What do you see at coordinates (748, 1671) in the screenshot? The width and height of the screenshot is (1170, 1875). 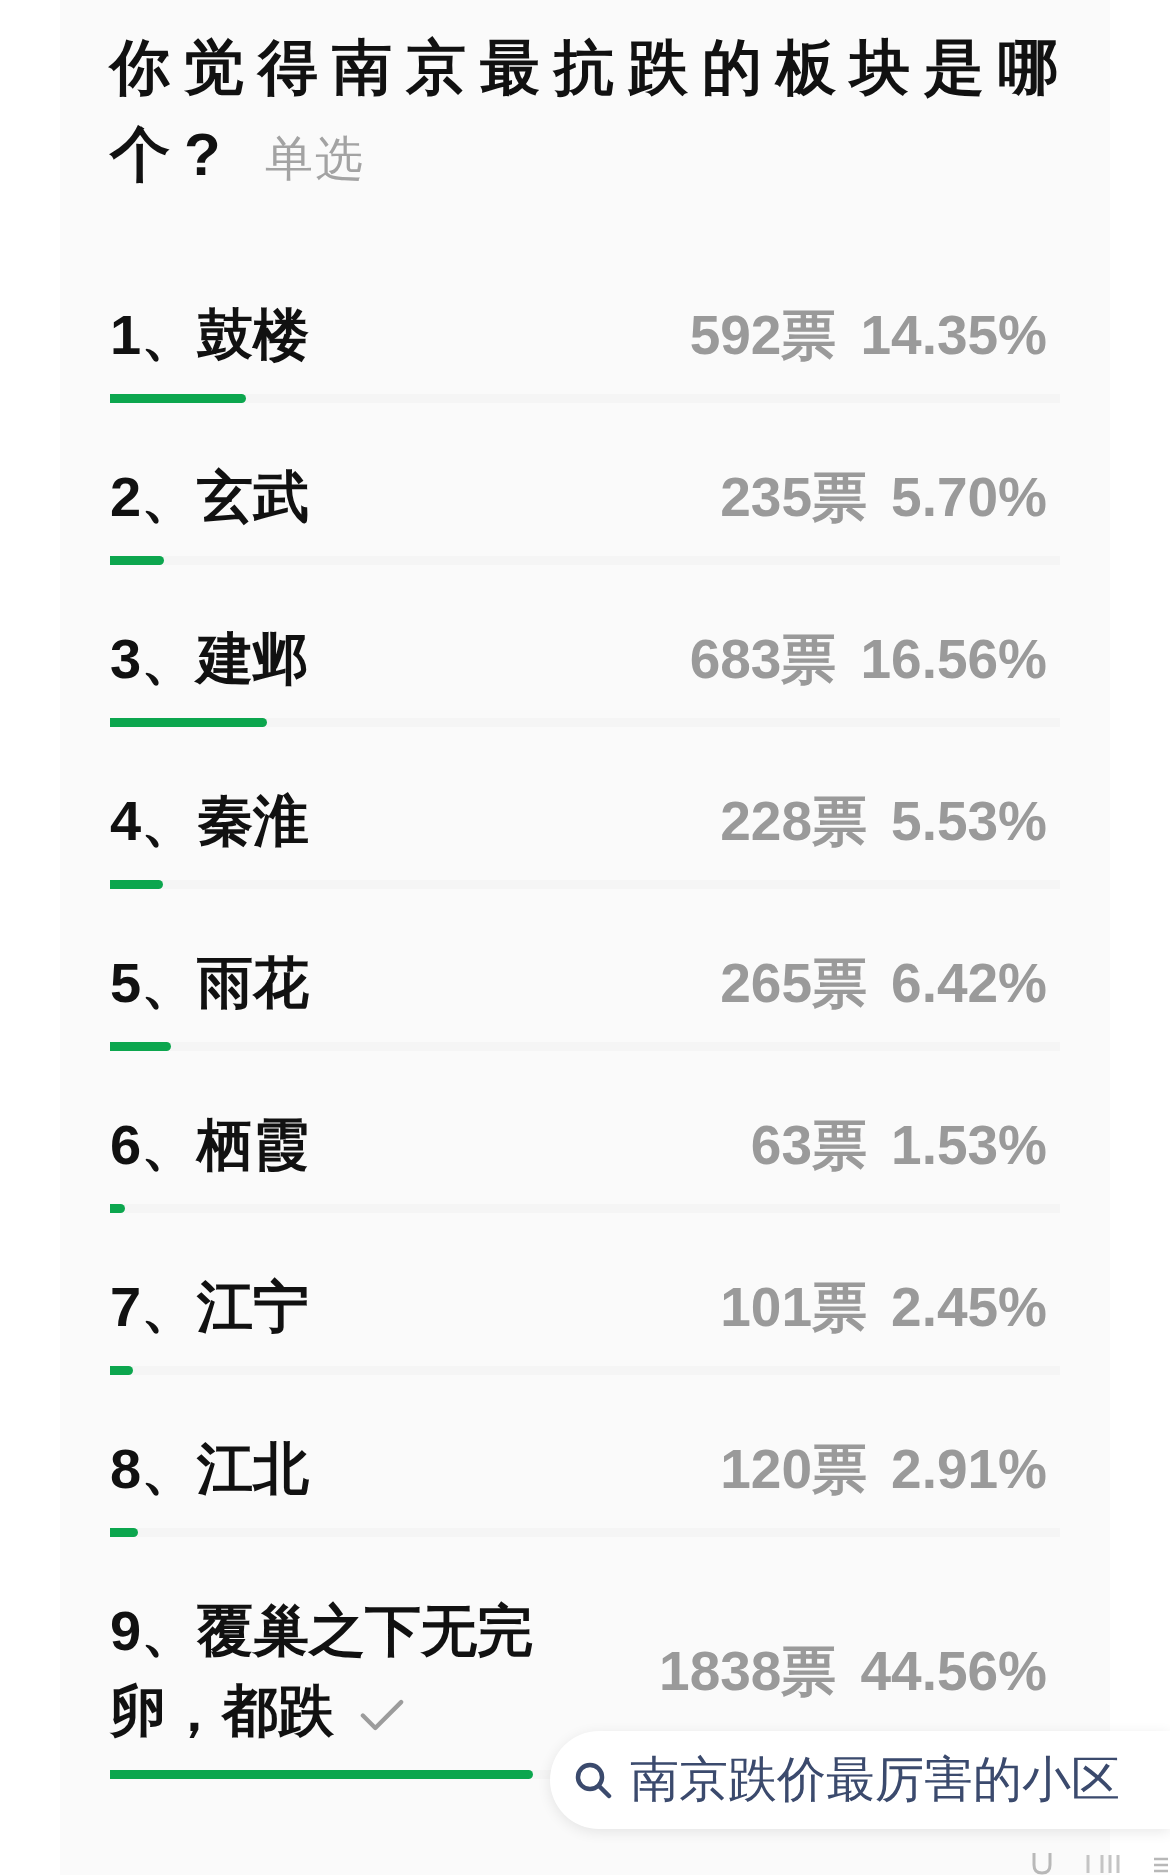 I see `vote-count: 1838票` at bounding box center [748, 1671].